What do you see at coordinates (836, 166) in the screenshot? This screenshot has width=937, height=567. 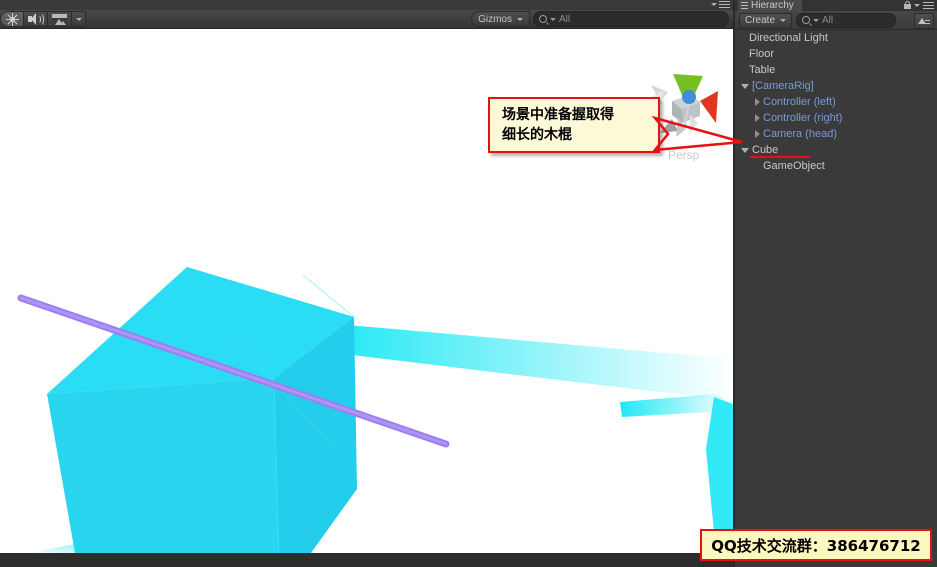 I see `hierarchy-item-gameobject: GameObject` at bounding box center [836, 166].